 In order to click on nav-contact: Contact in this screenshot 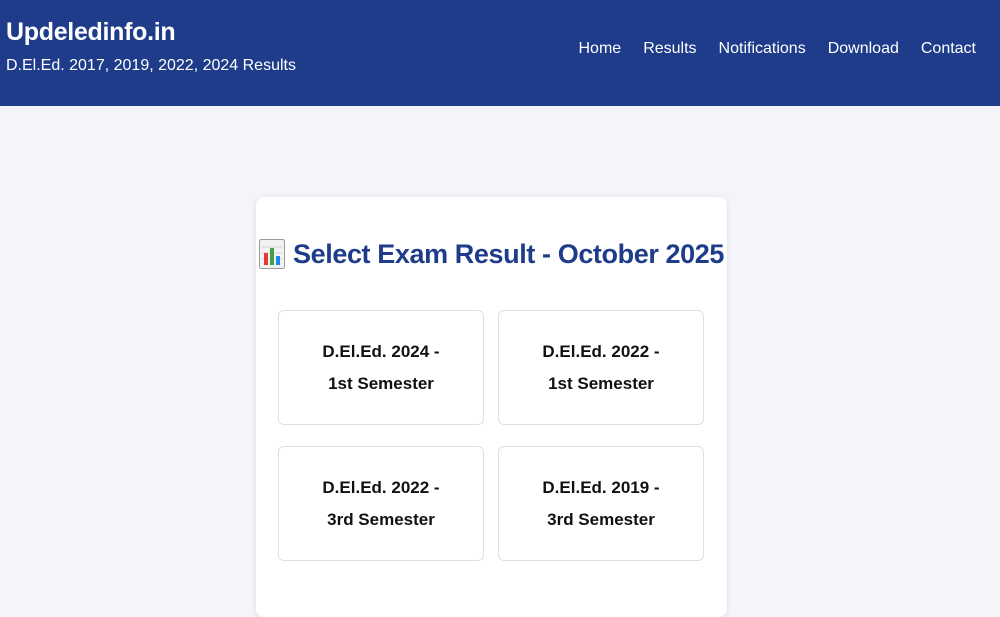, I will do `click(948, 49)`.